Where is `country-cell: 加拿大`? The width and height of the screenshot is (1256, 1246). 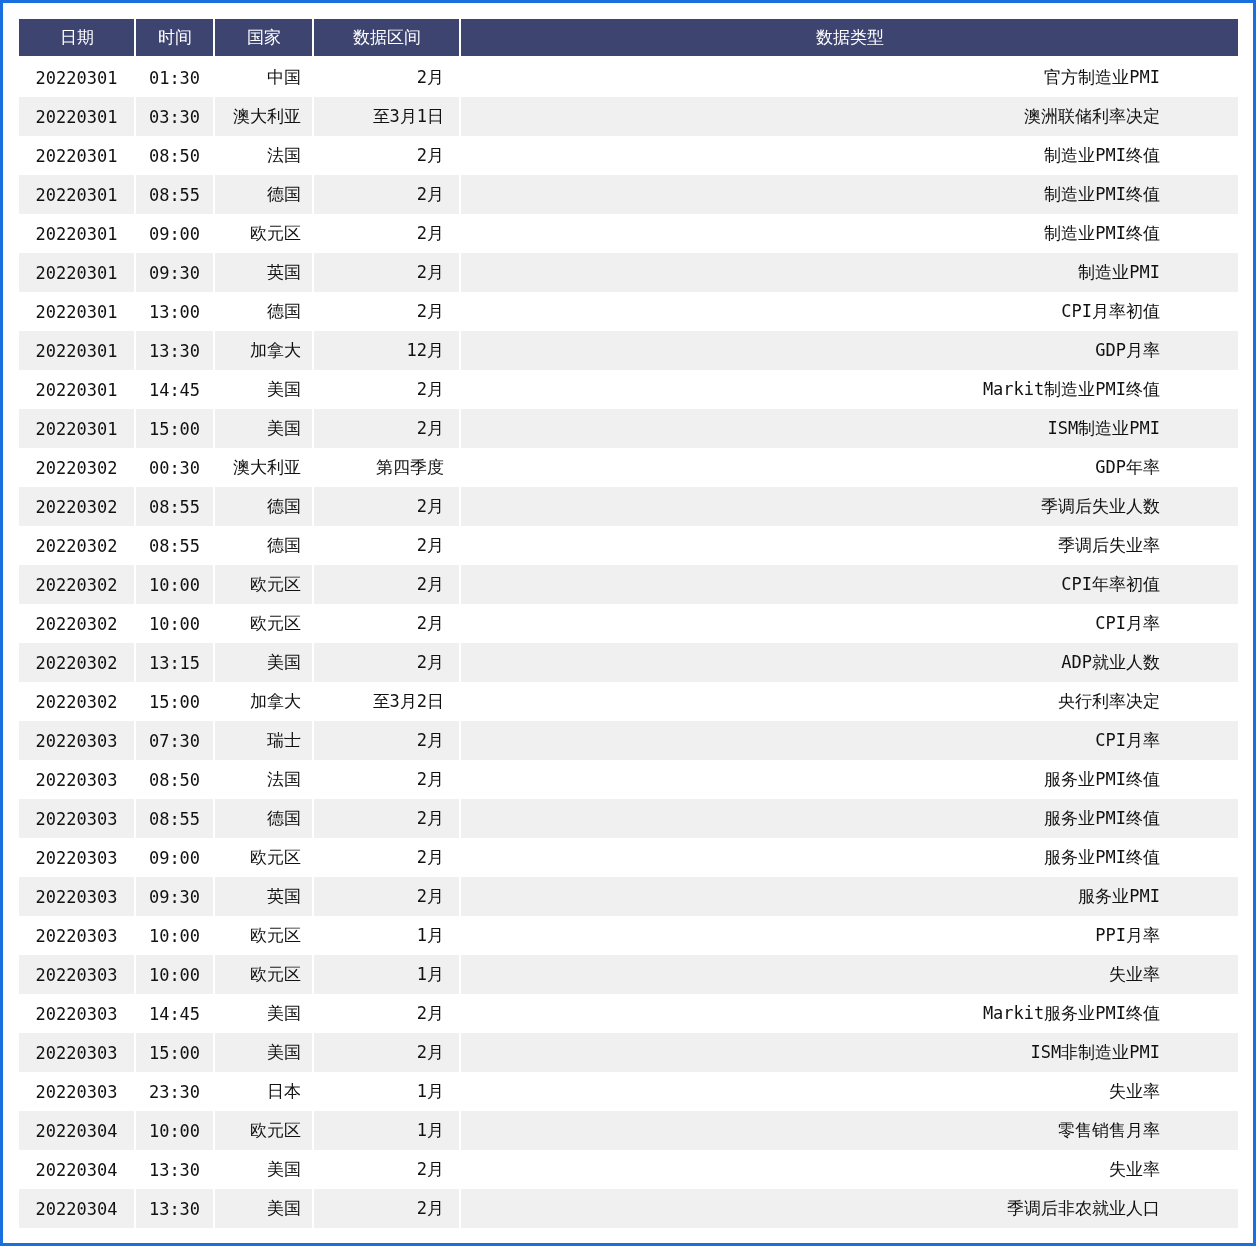
country-cell: 加拿大 is located at coordinates (263, 350).